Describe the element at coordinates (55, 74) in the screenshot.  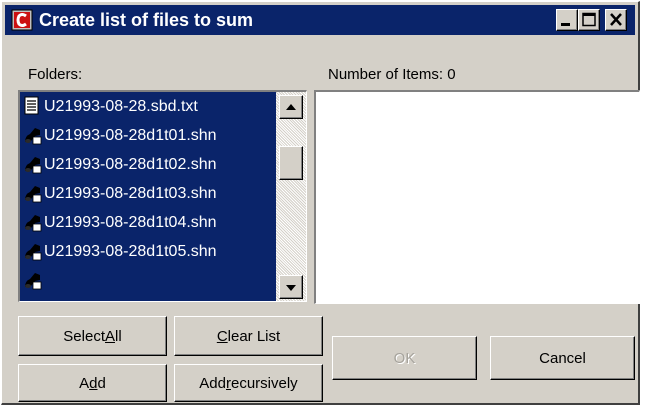
I see `folders-label: Folders:` at that location.